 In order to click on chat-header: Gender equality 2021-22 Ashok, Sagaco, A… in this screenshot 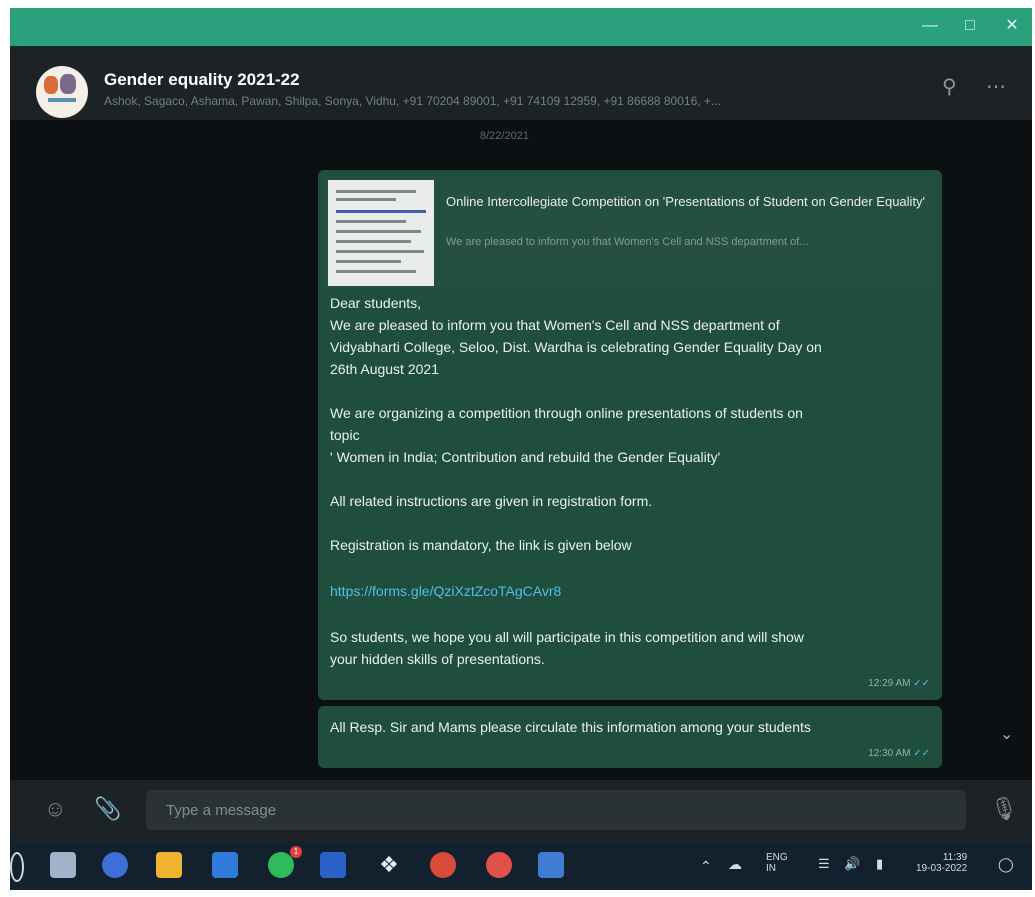, I will do `click(521, 83)`.